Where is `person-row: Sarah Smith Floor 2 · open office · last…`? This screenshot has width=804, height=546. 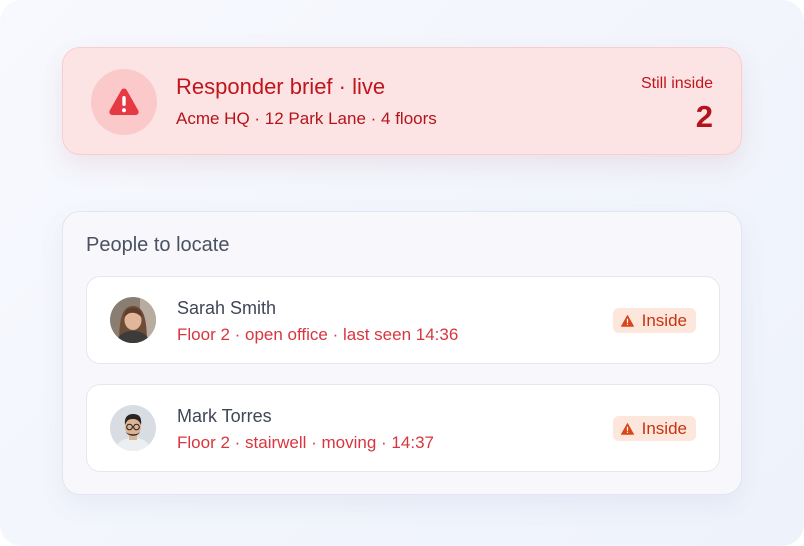 person-row: Sarah Smith Floor 2 · open office · last… is located at coordinates (403, 320).